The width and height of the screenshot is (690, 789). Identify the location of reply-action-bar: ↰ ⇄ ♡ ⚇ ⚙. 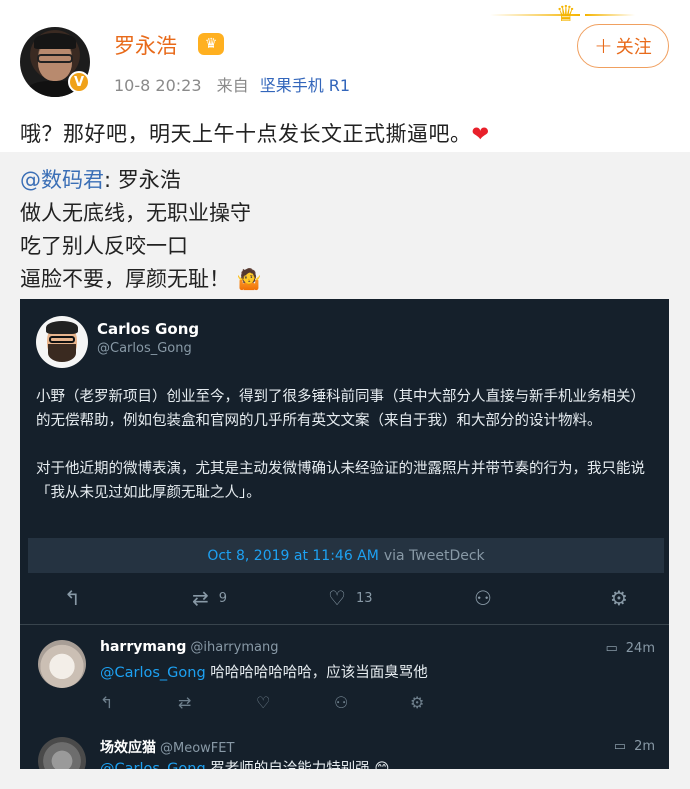
(270, 705).